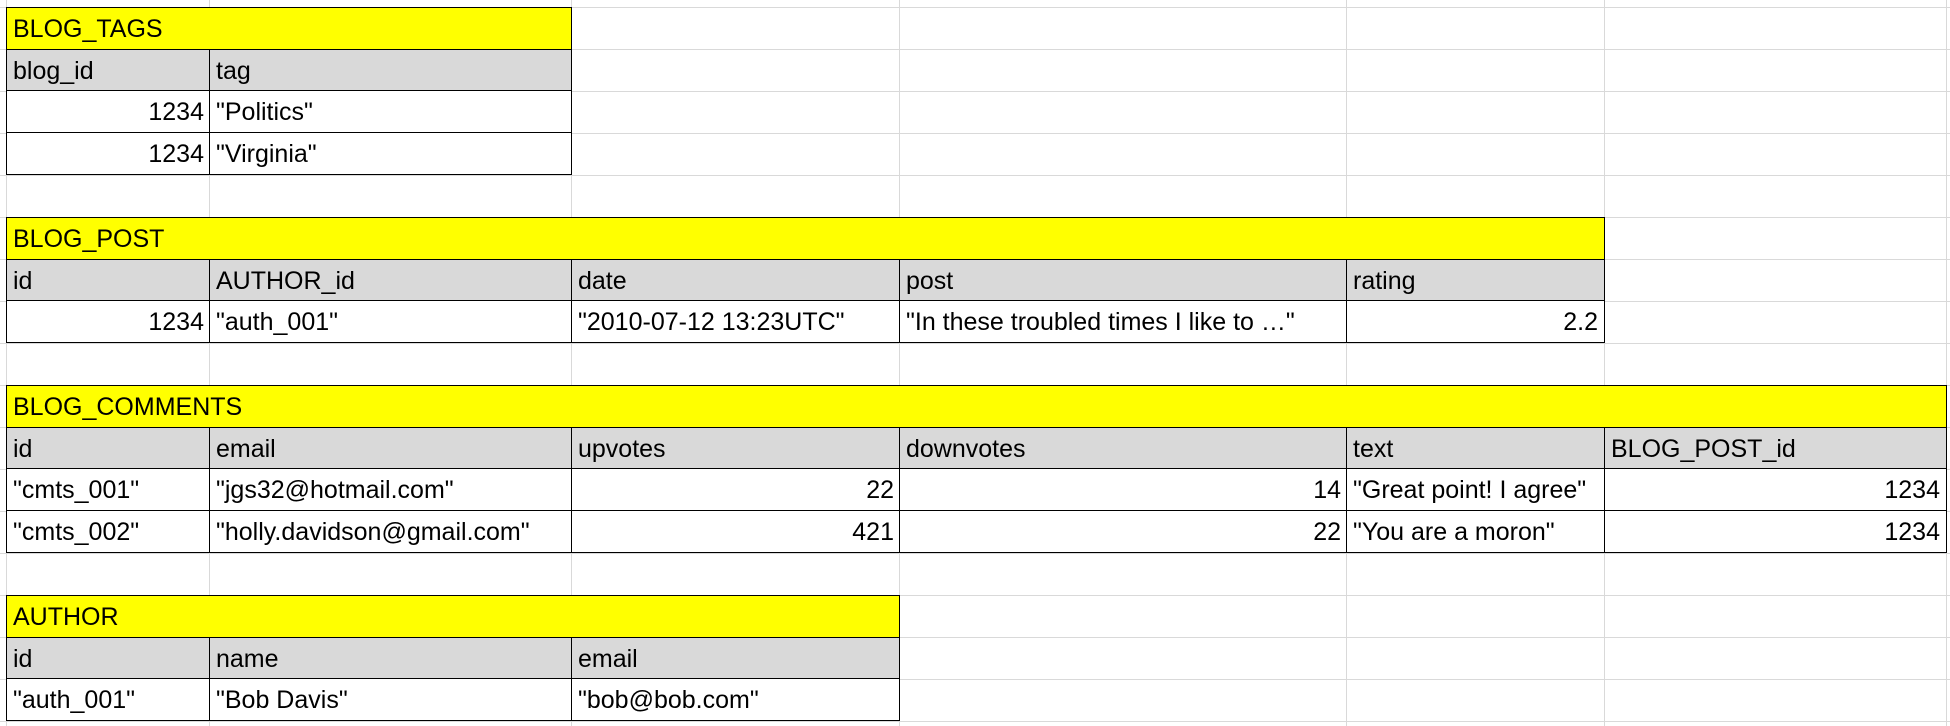  Describe the element at coordinates (390, 658) in the screenshot. I see `column-header: name` at that location.